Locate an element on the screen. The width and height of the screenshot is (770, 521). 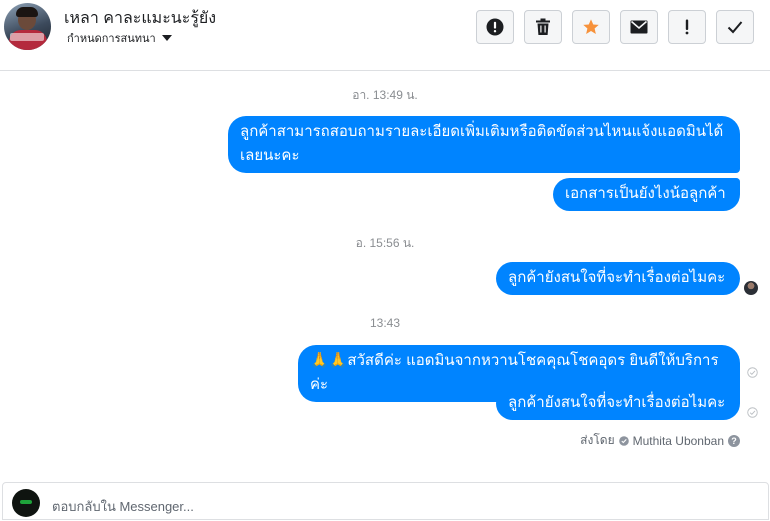
mark-spam-button is located at coordinates (495, 27).